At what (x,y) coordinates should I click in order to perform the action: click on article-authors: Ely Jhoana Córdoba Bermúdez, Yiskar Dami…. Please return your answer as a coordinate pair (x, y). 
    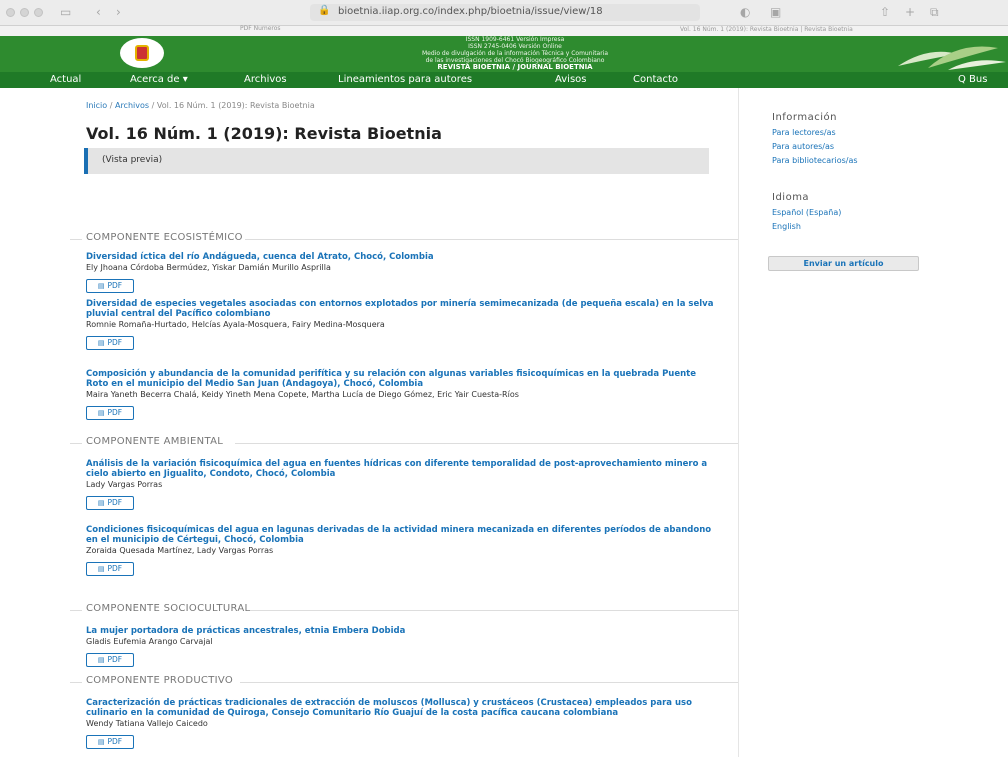
    Looking at the image, I should click on (208, 267).